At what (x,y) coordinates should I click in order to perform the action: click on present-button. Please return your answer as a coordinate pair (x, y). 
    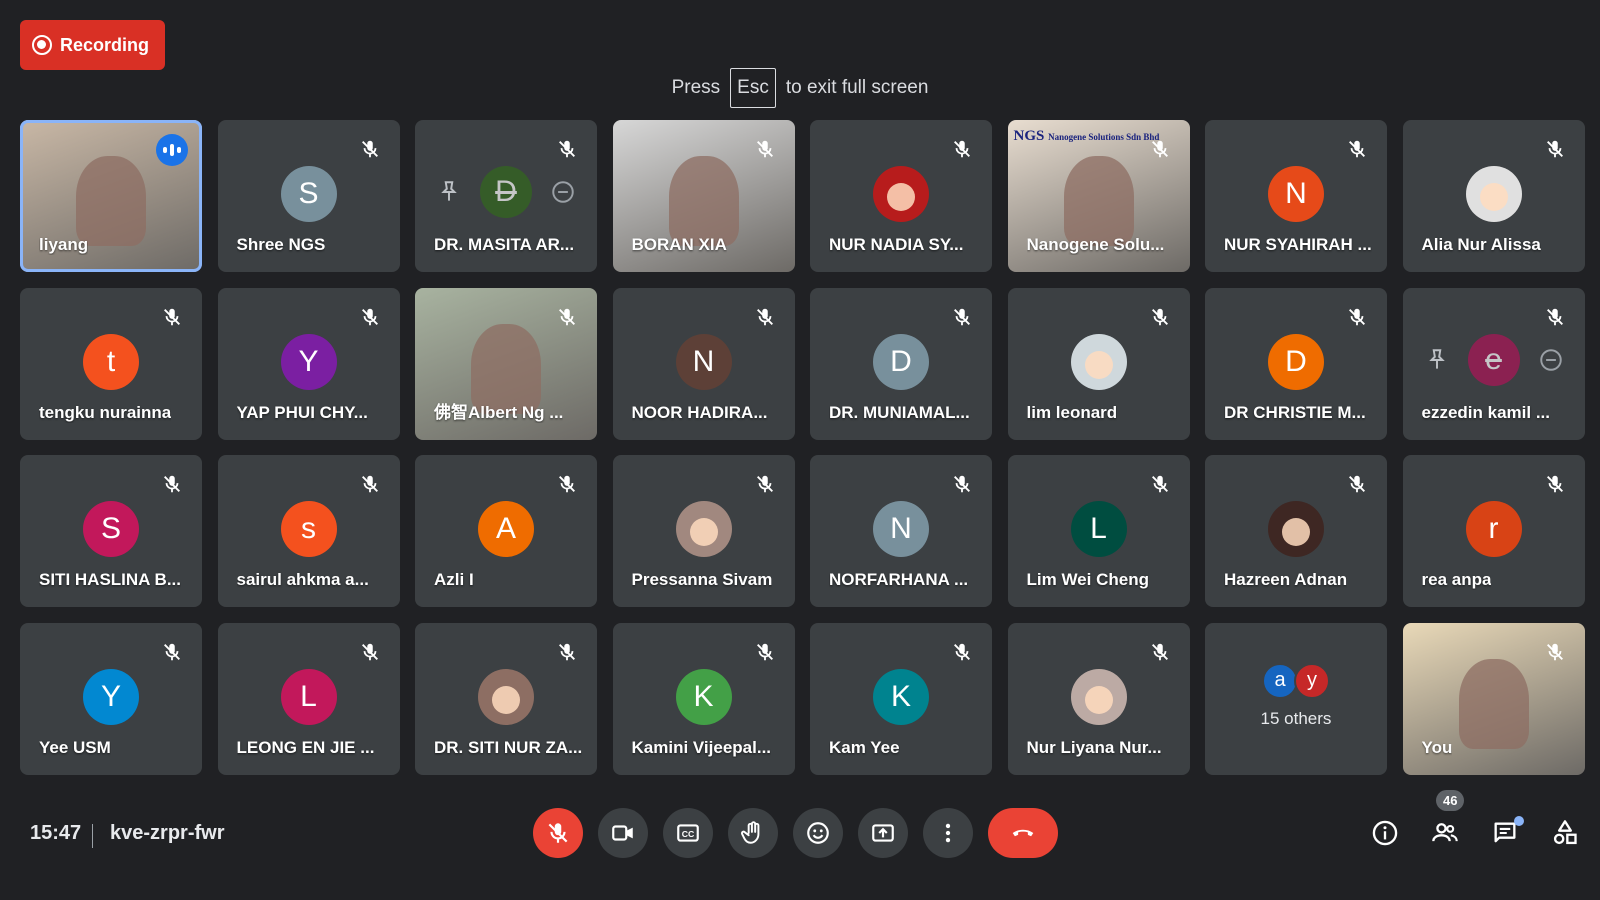
    Looking at the image, I should click on (883, 833).